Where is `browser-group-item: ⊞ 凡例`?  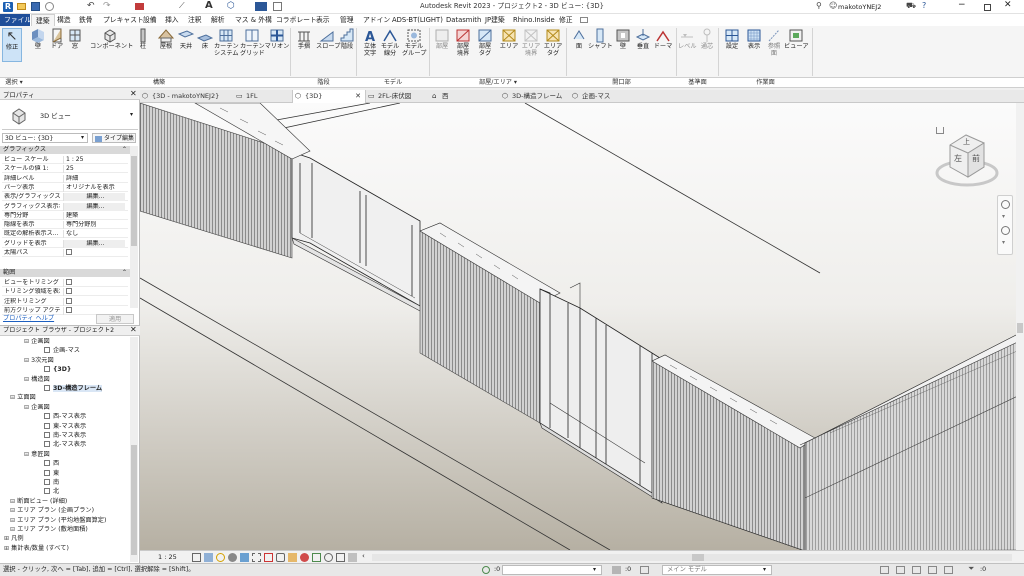 browser-group-item: ⊞ 凡例 is located at coordinates (14, 539).